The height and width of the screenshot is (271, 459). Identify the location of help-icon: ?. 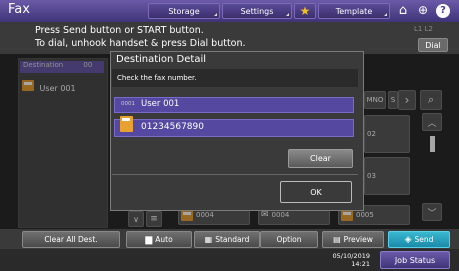
(443, 11).